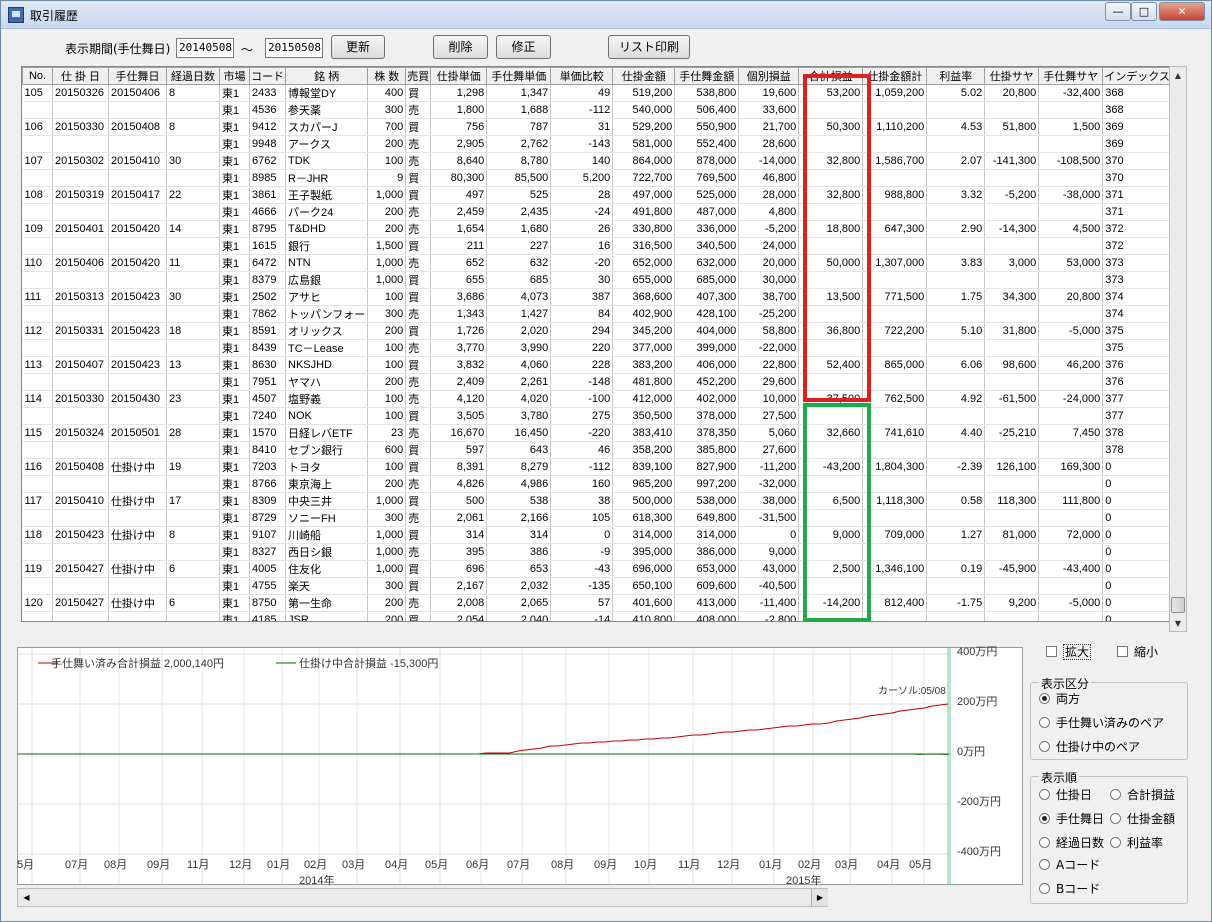  Describe the element at coordinates (895, 76) in the screenshot. I see `column-header: 仕掛金額計` at that location.